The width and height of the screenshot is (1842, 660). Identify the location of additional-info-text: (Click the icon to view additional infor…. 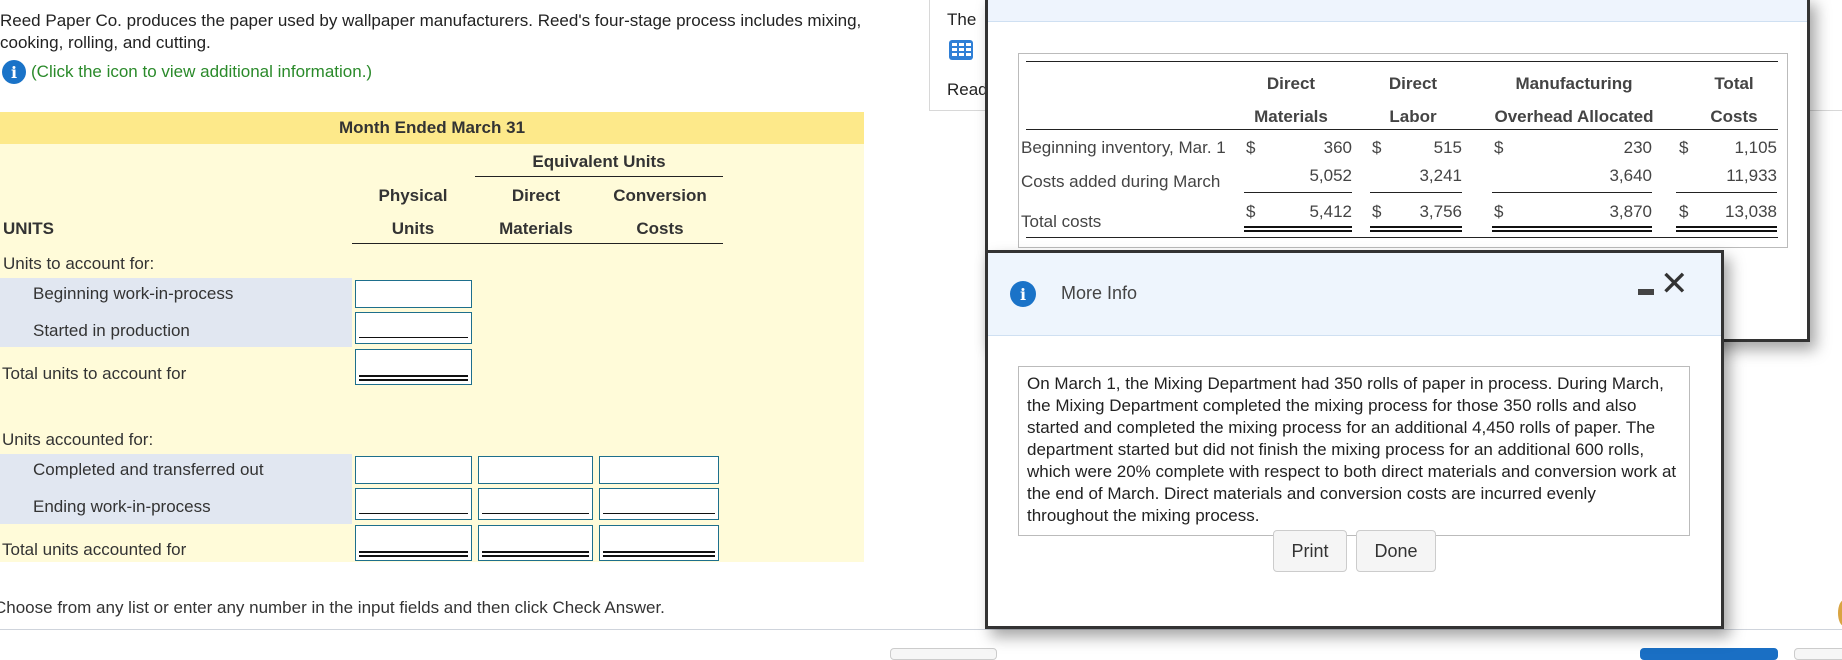
(201, 72).